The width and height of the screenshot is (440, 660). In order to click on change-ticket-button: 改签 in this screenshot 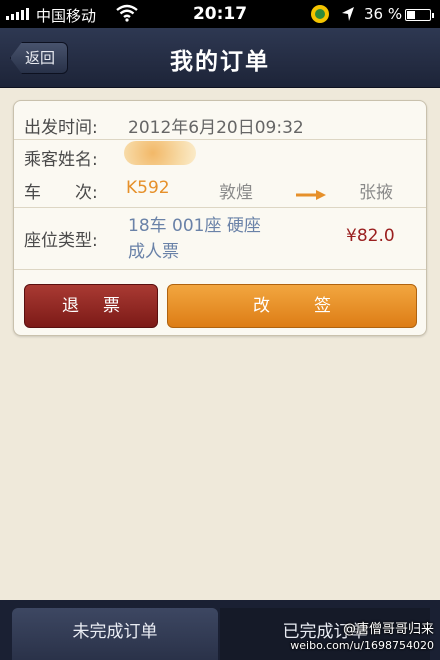, I will do `click(292, 306)`.